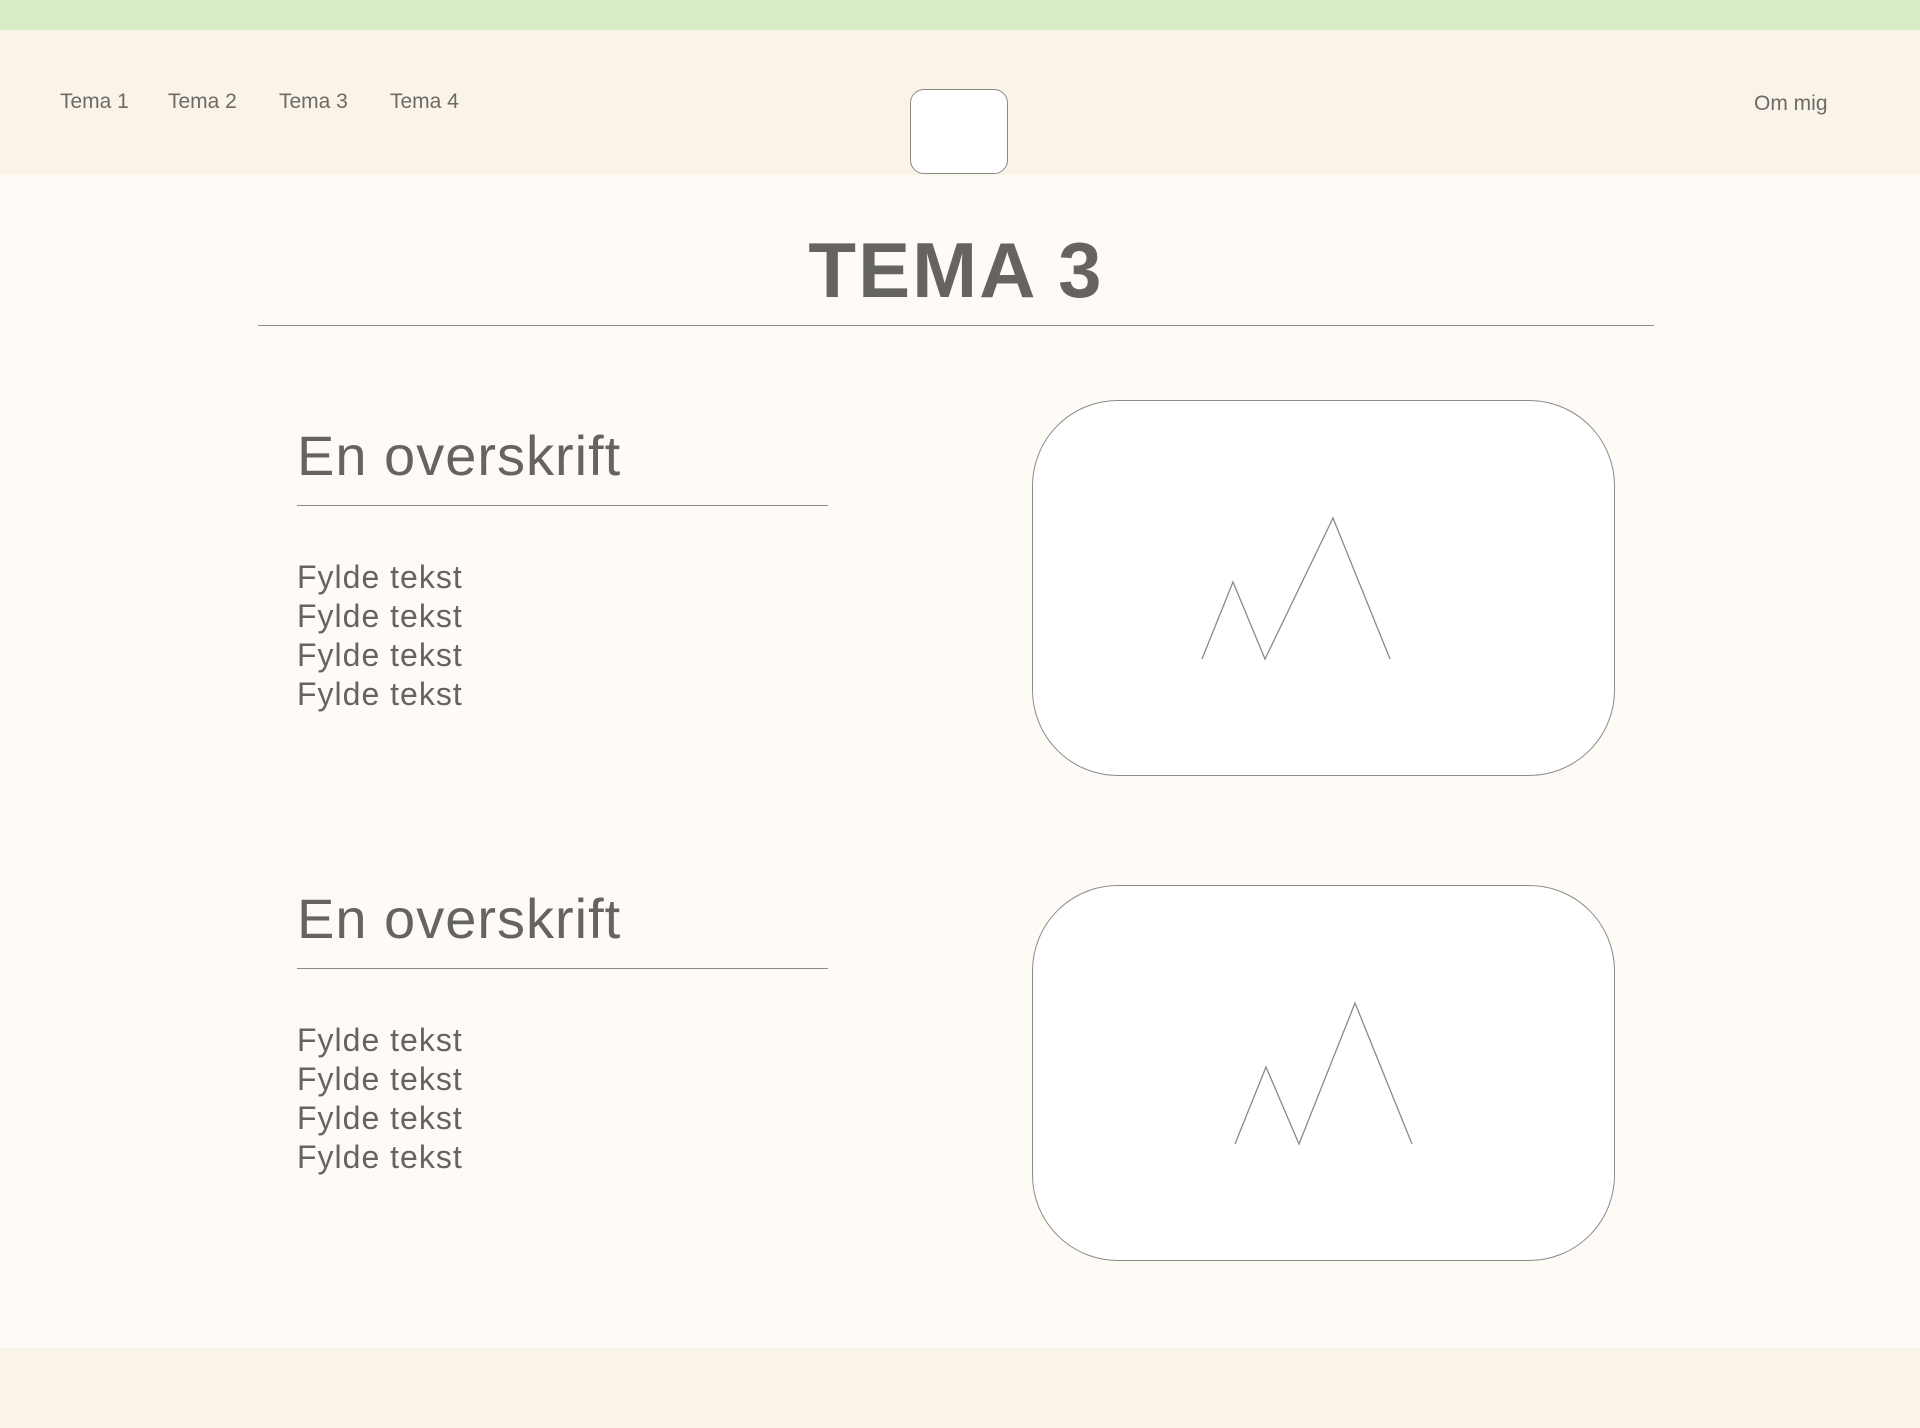 Image resolution: width=1920 pixels, height=1428 pixels. What do you see at coordinates (956, 325) in the screenshot?
I see `title-divider` at bounding box center [956, 325].